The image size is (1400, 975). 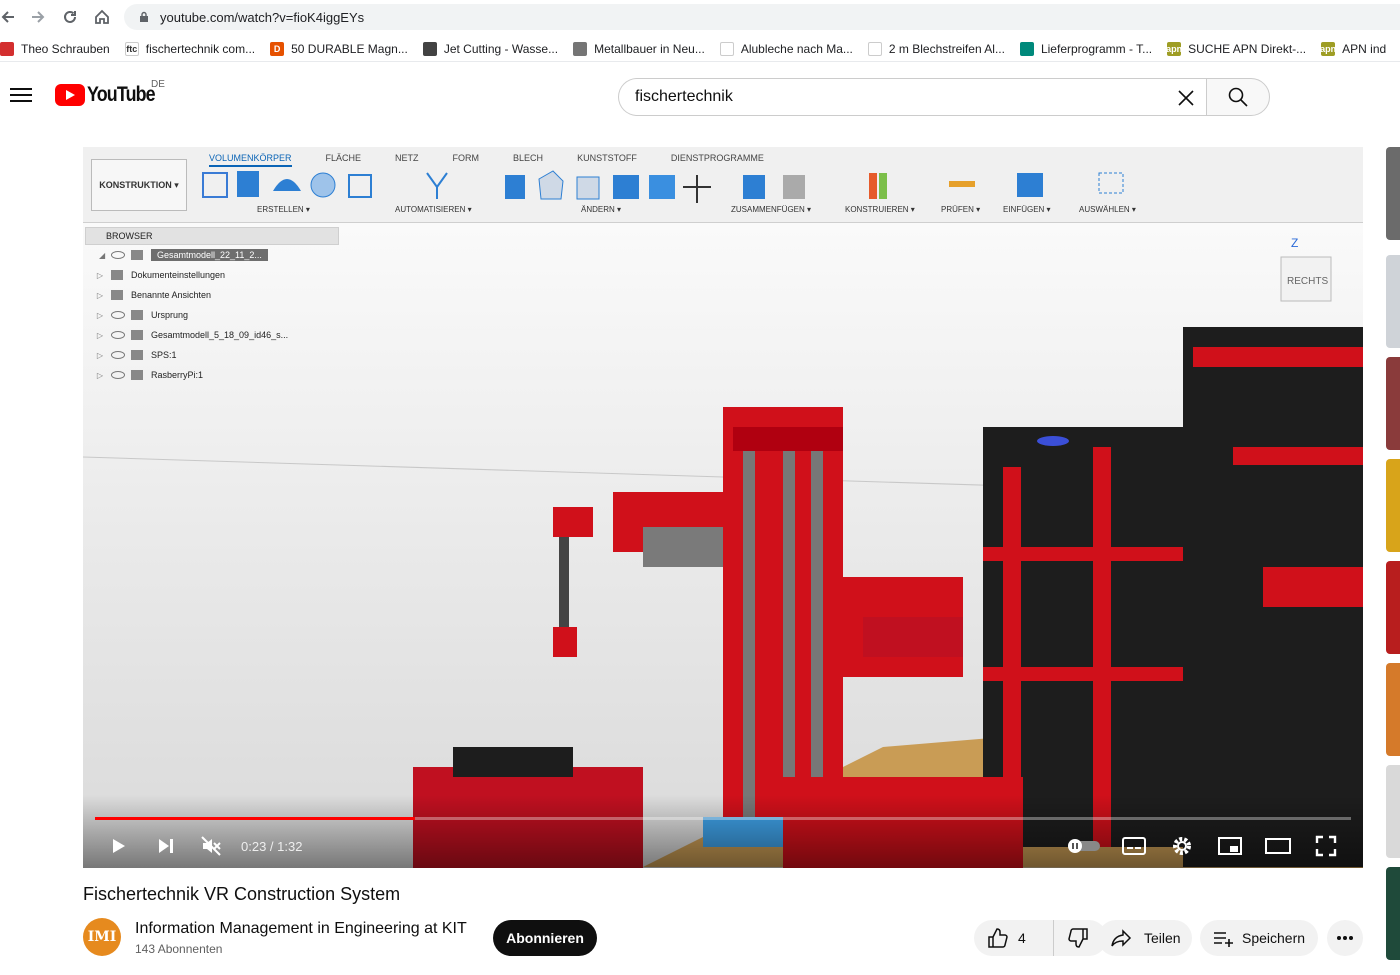 I want to click on forward-button, so click(x=38, y=17).